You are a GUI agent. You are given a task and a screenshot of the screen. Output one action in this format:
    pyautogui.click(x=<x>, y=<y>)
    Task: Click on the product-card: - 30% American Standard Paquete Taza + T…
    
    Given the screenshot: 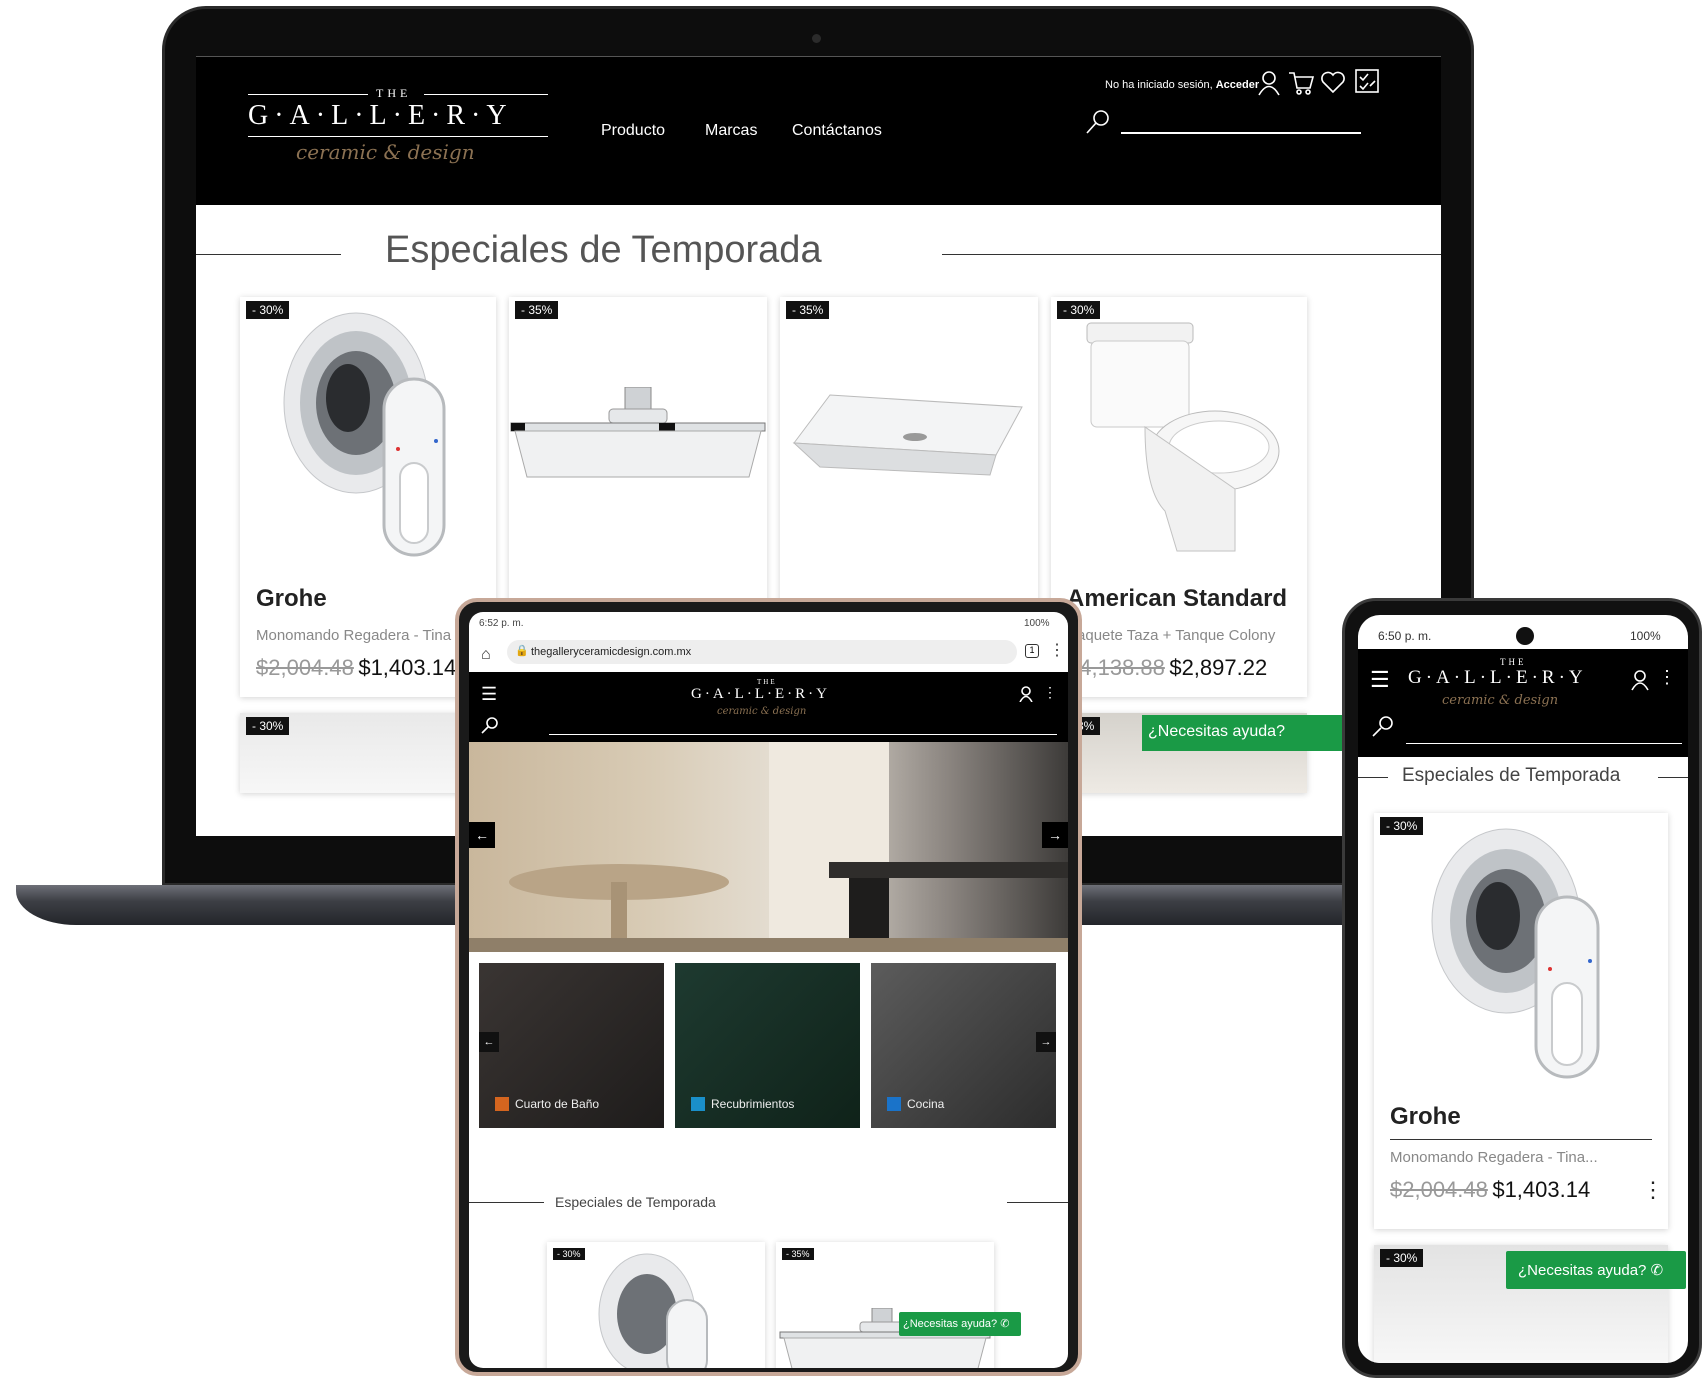 What is the action you would take?
    pyautogui.click(x=1179, y=497)
    